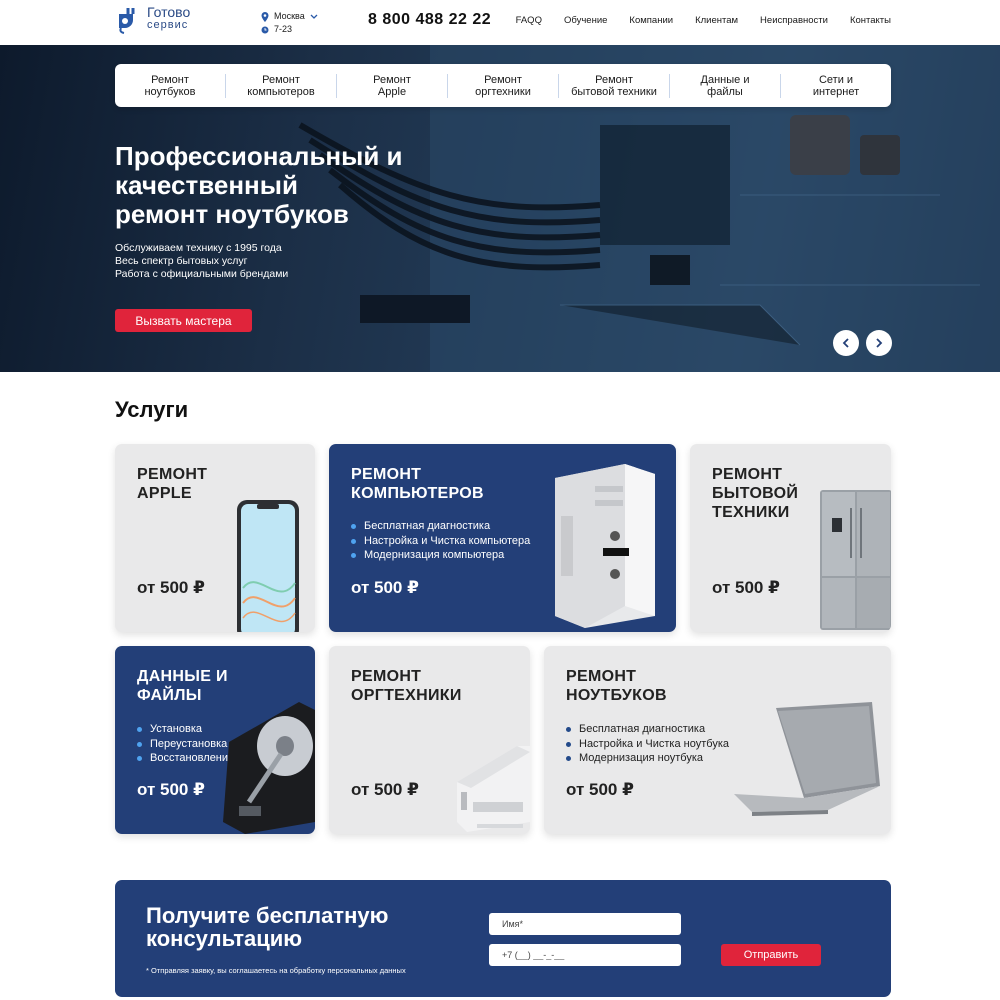  What do you see at coordinates (152, 409) in the screenshot?
I see `services-title: Услуги` at bounding box center [152, 409].